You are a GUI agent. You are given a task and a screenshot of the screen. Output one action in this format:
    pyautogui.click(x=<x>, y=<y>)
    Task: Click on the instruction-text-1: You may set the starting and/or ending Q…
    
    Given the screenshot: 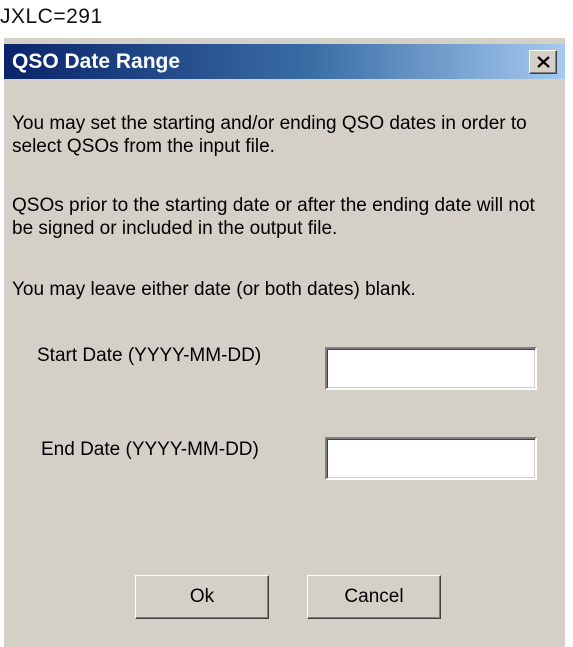 What is the action you would take?
    pyautogui.click(x=269, y=135)
    